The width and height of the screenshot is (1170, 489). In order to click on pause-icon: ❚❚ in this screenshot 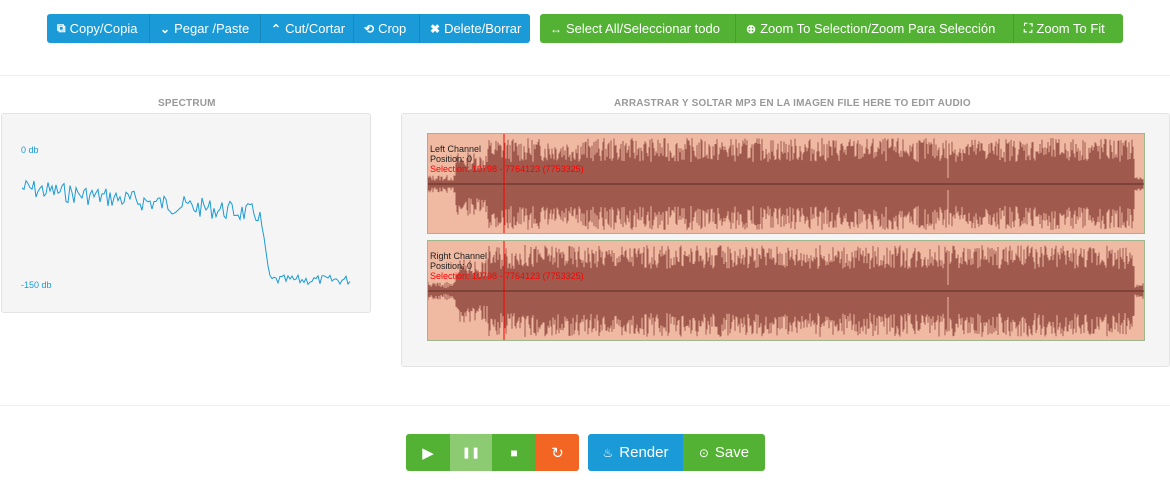, I will do `click(471, 453)`.